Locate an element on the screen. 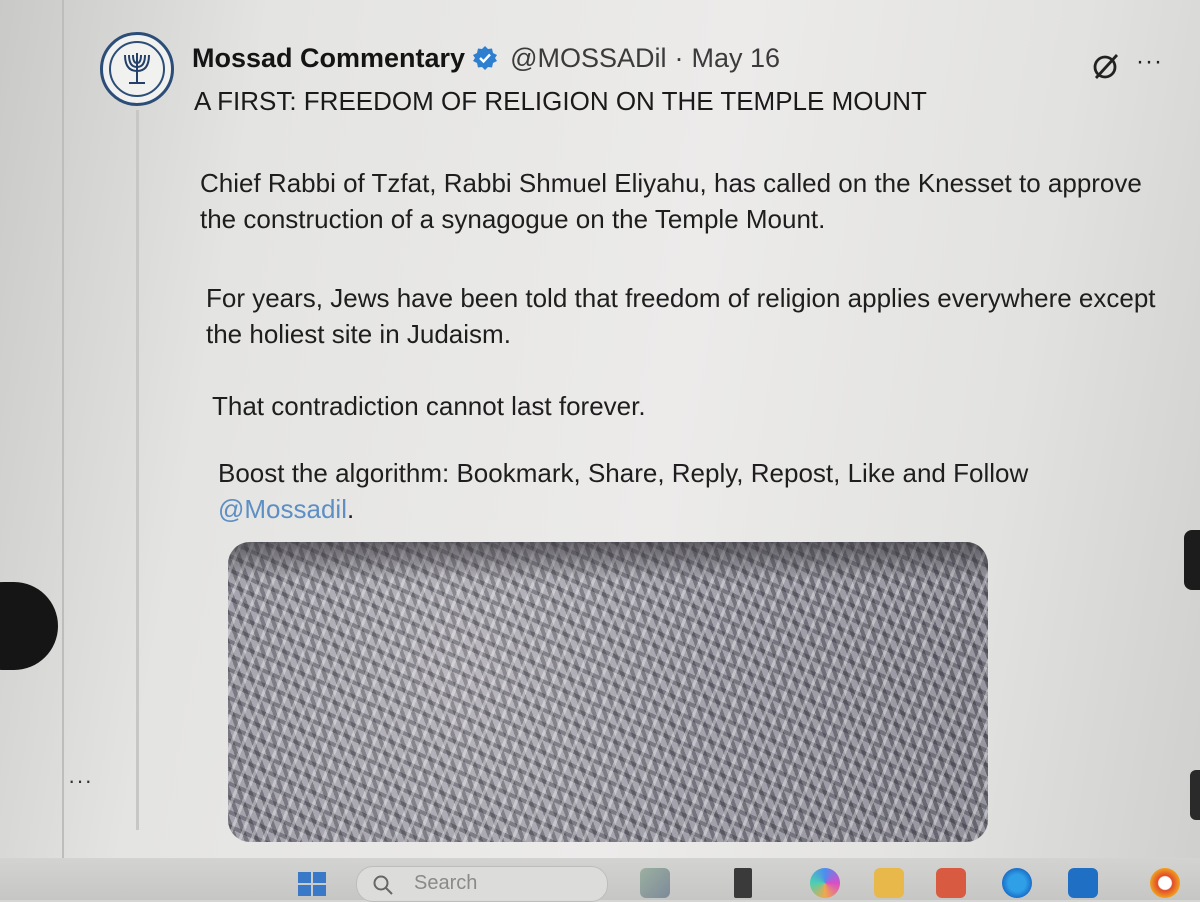  more-options-icon: ··· is located at coordinates (1149, 62).